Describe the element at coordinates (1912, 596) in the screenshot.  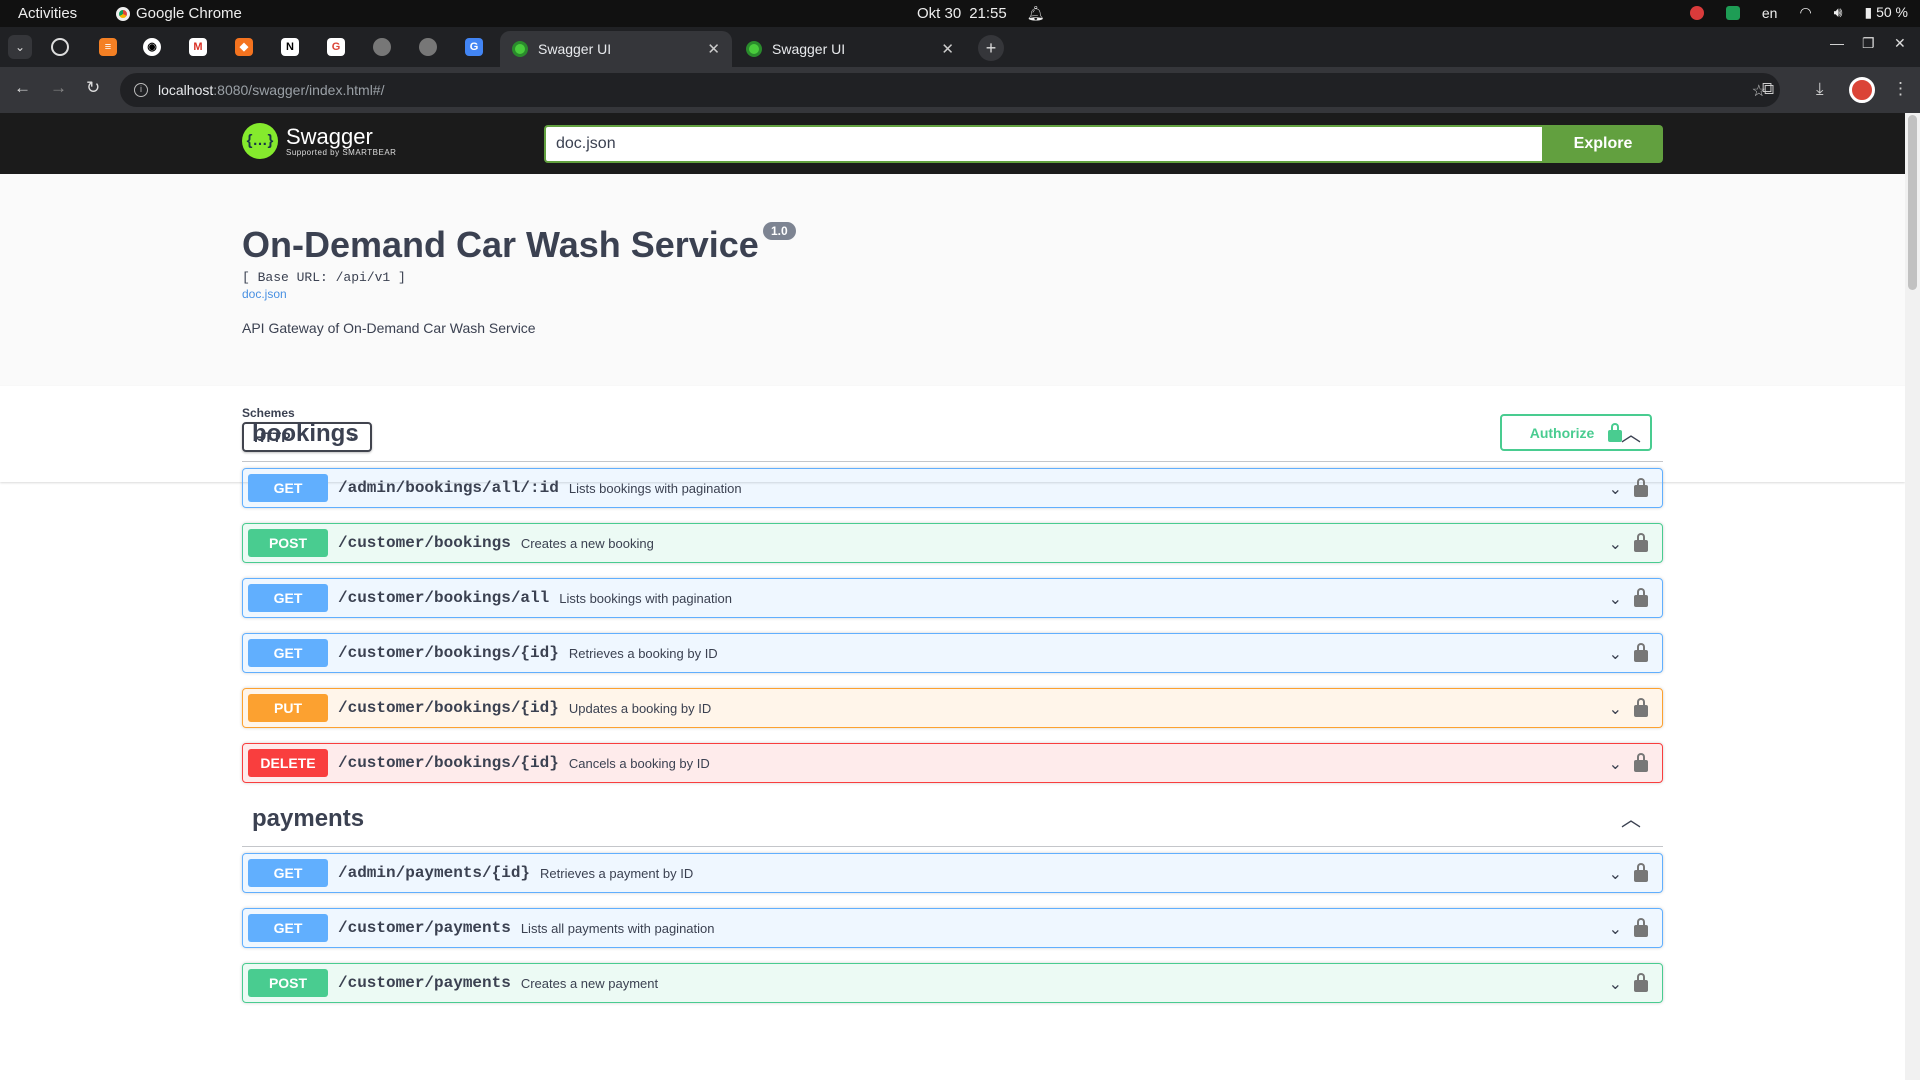
I see `page-scrollbar` at that location.